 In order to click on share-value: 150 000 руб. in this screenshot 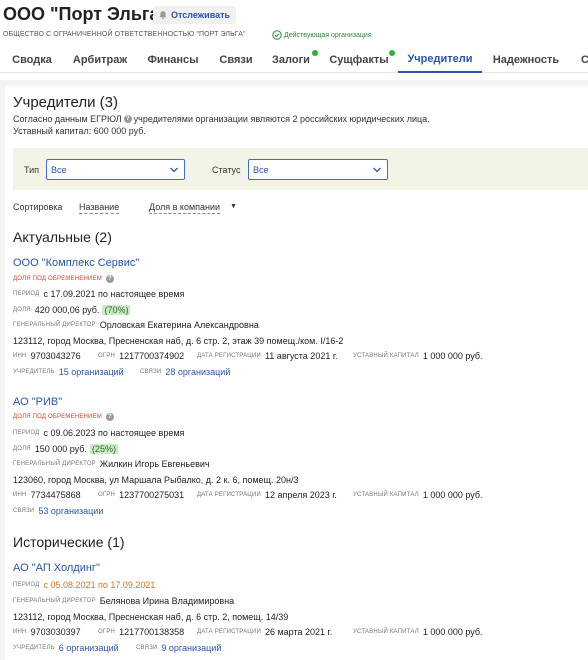, I will do `click(60, 449)`.